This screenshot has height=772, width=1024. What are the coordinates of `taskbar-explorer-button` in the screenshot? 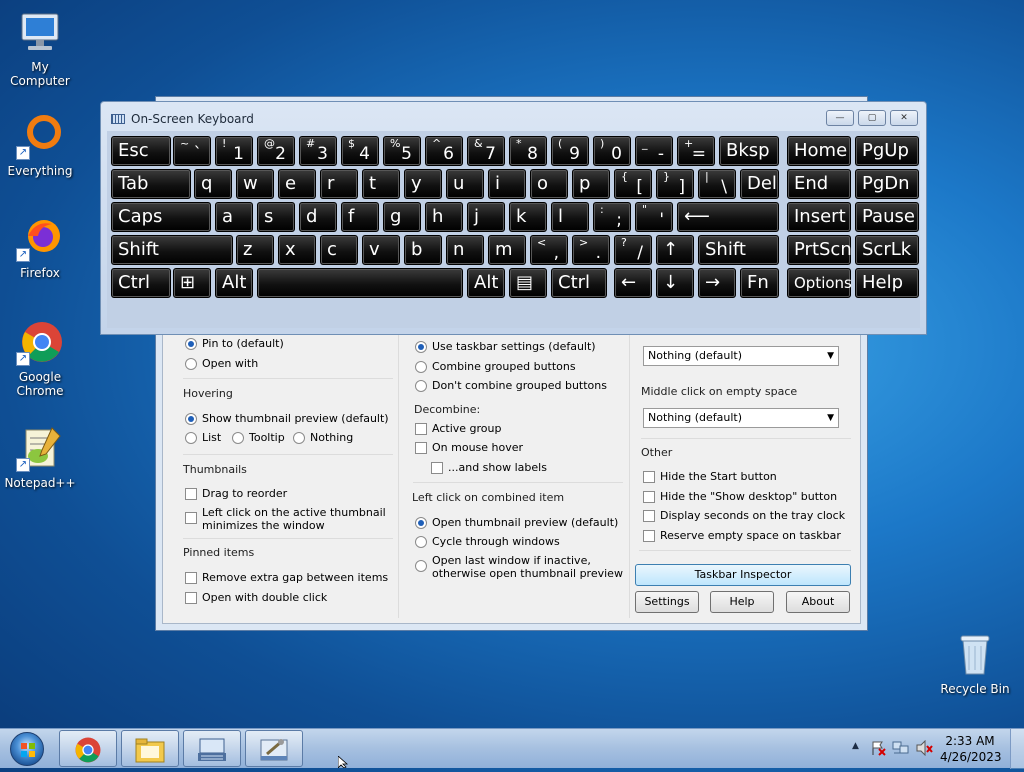 It's located at (150, 748).